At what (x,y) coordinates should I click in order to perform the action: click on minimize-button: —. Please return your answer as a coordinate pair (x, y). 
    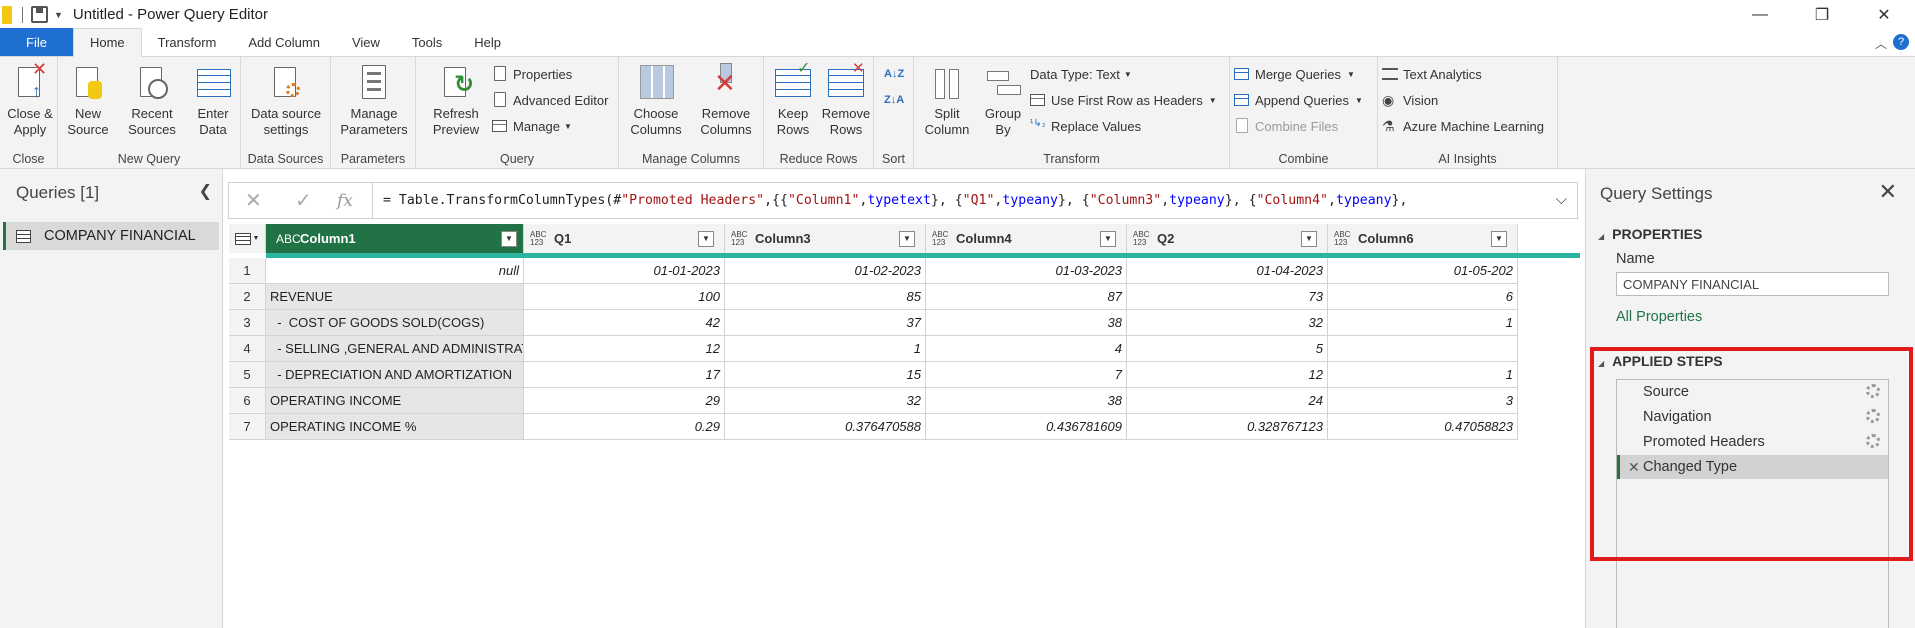
    Looking at the image, I should click on (1760, 14).